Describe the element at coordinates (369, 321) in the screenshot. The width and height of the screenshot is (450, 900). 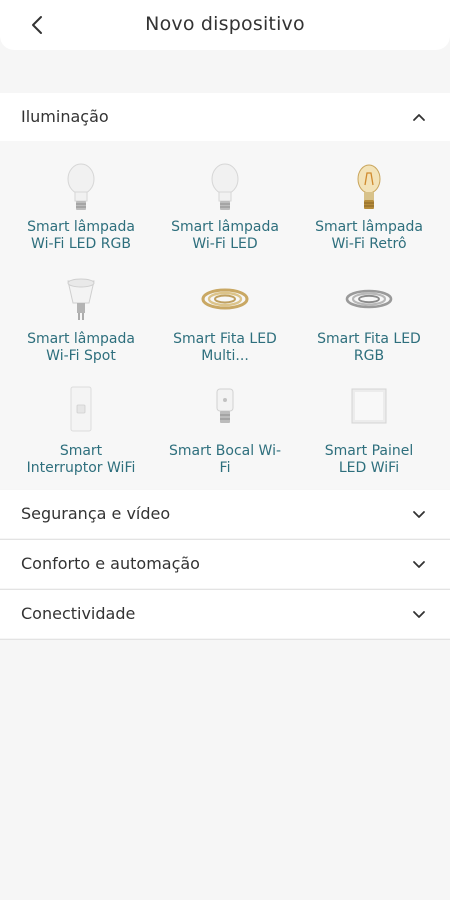
I see `device-item: Smart Fita LED RGB` at that location.